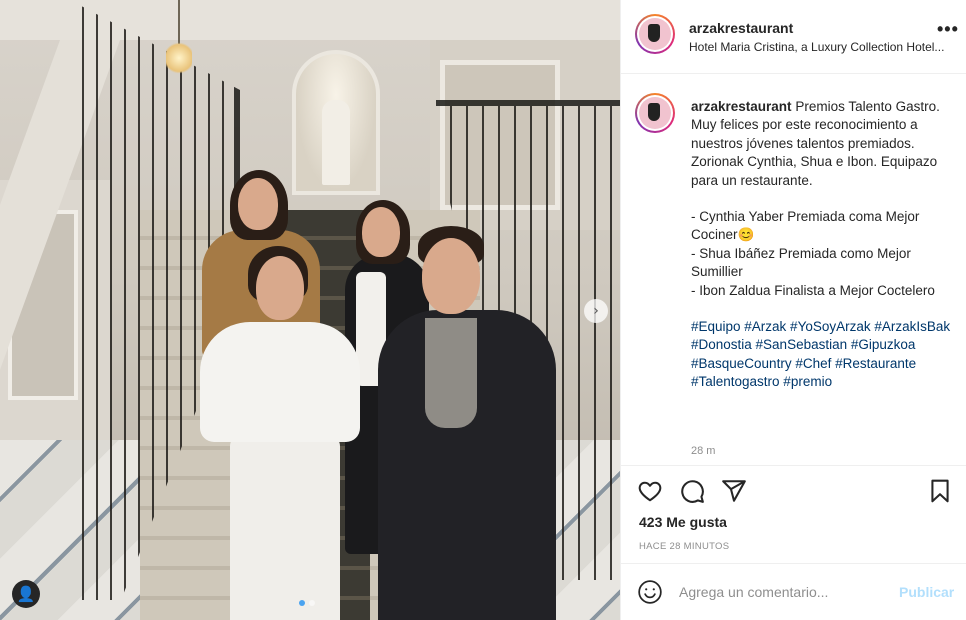 The image size is (966, 620). What do you see at coordinates (948, 29) in the screenshot?
I see `more-options-icon: •••` at bounding box center [948, 29].